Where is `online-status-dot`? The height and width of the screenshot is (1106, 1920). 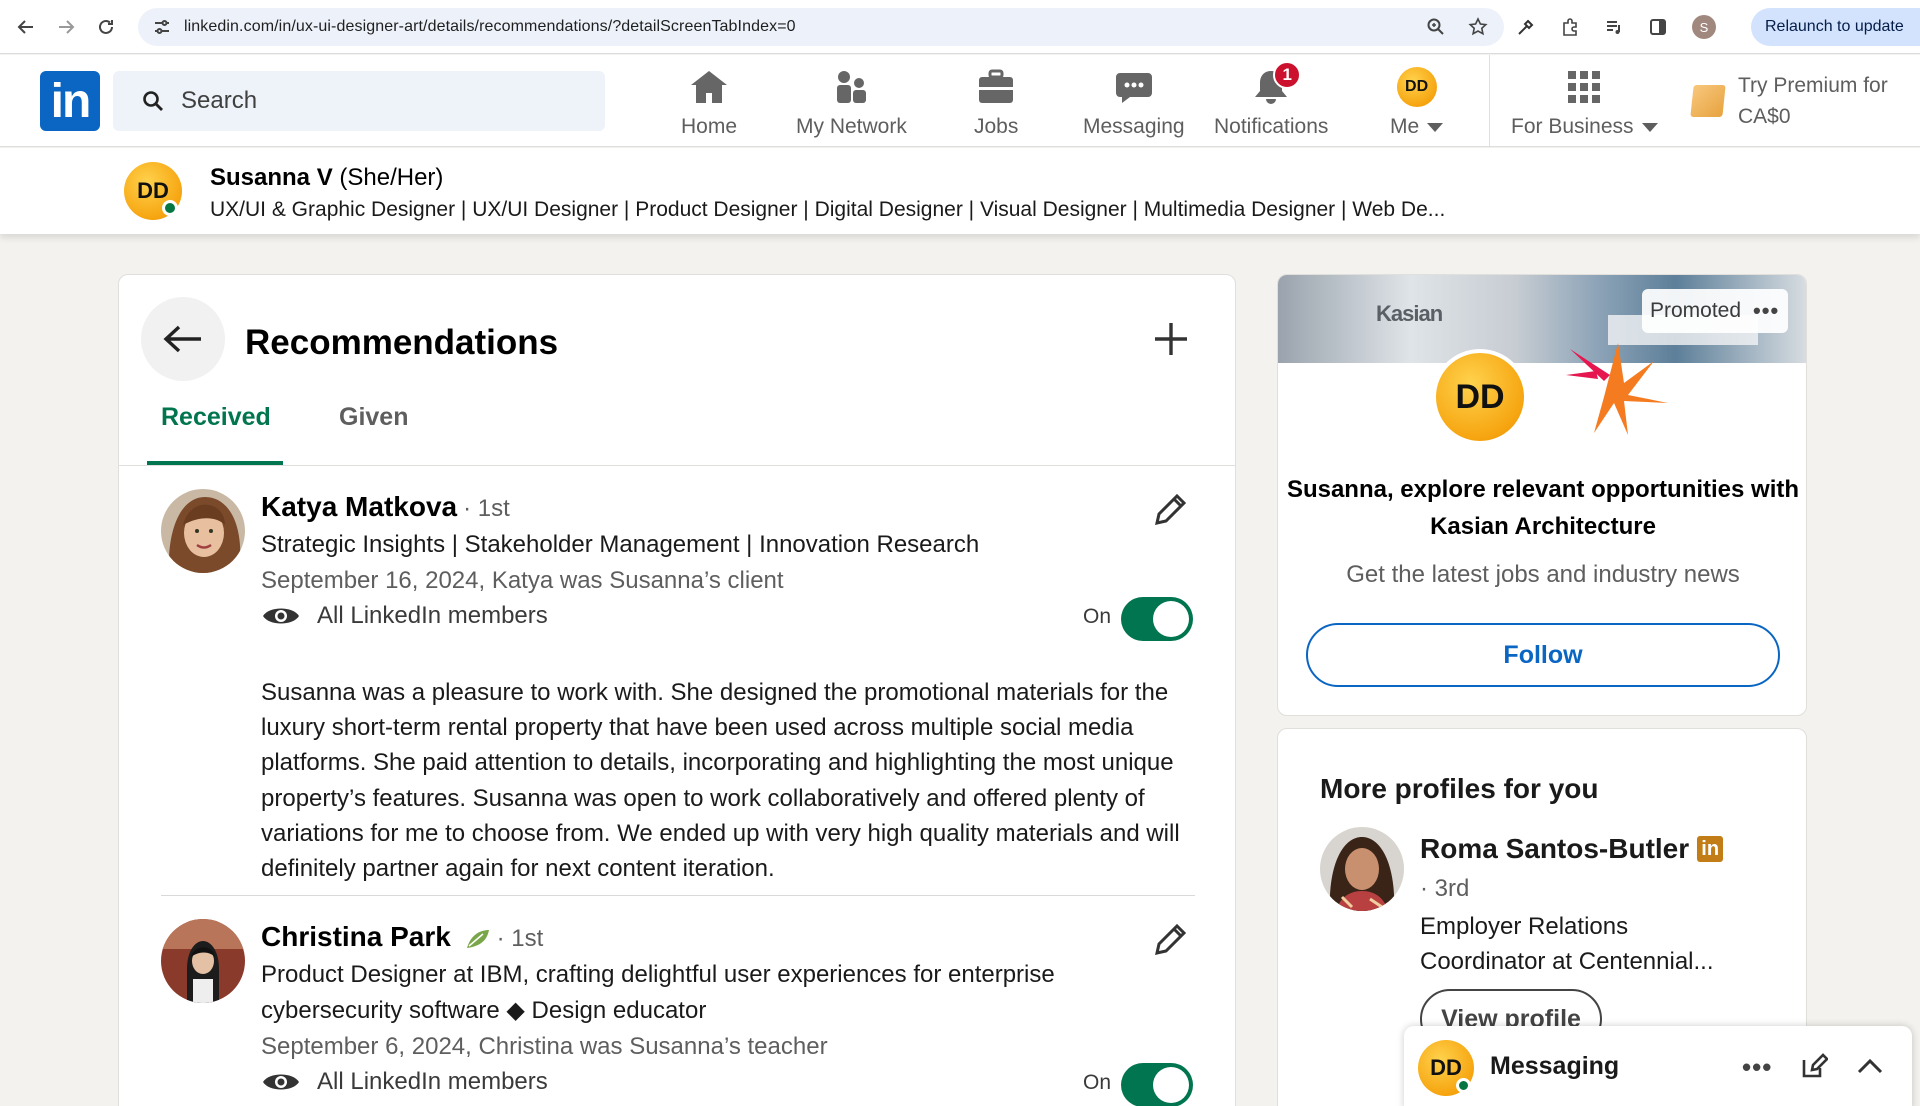 online-status-dot is located at coordinates (1463, 1085).